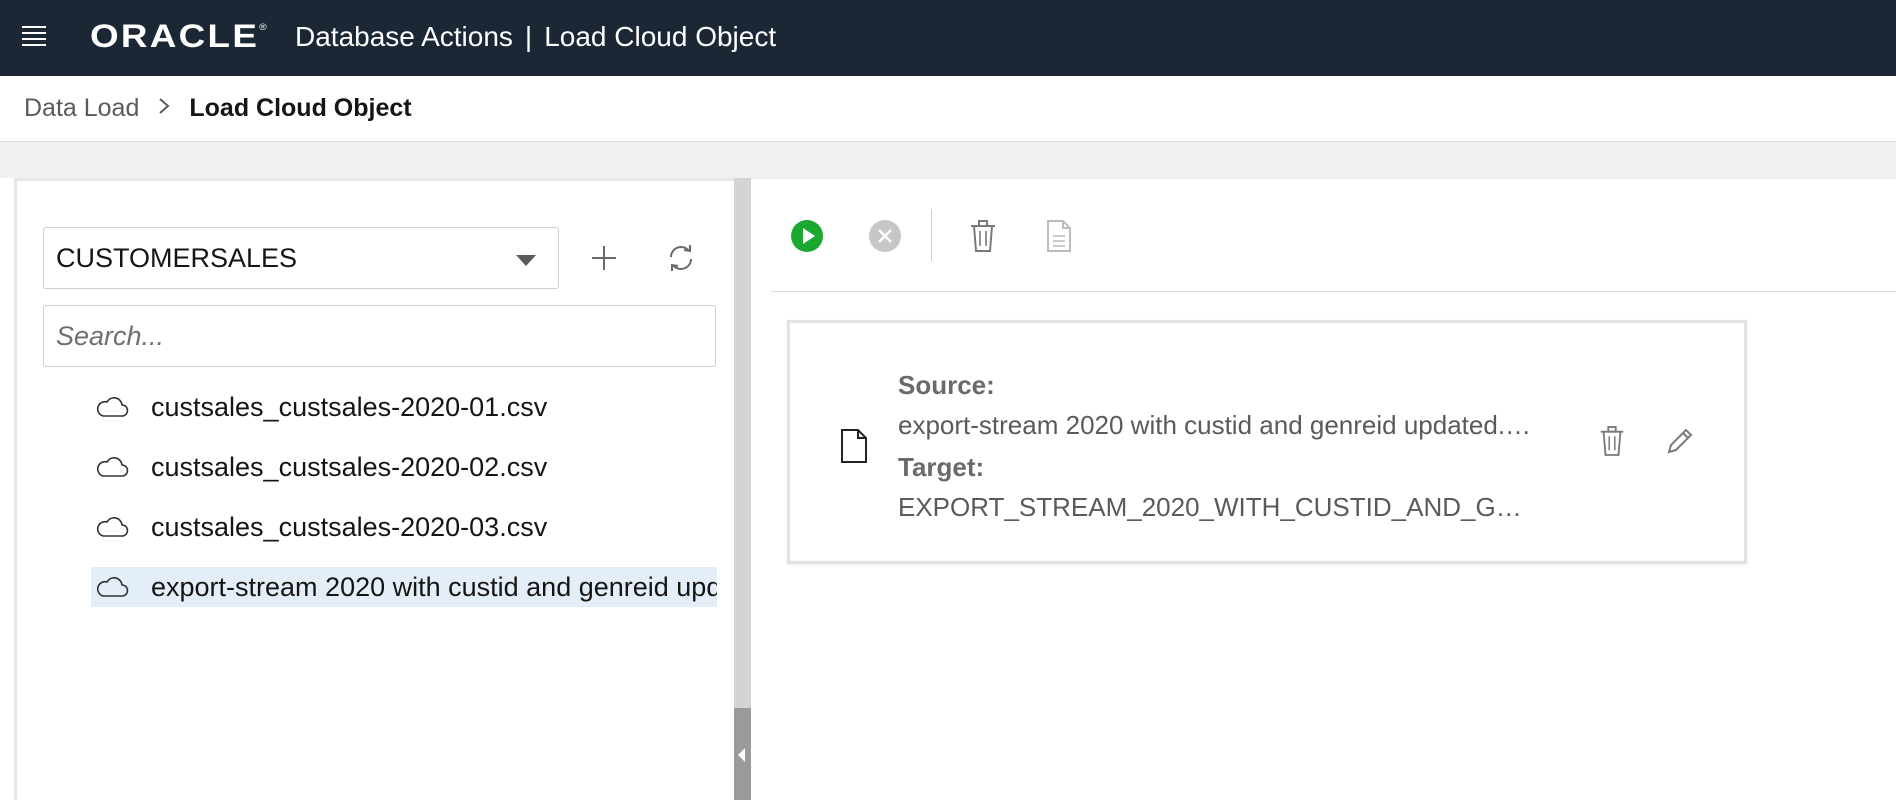  I want to click on target-label: Target:, so click(941, 467).